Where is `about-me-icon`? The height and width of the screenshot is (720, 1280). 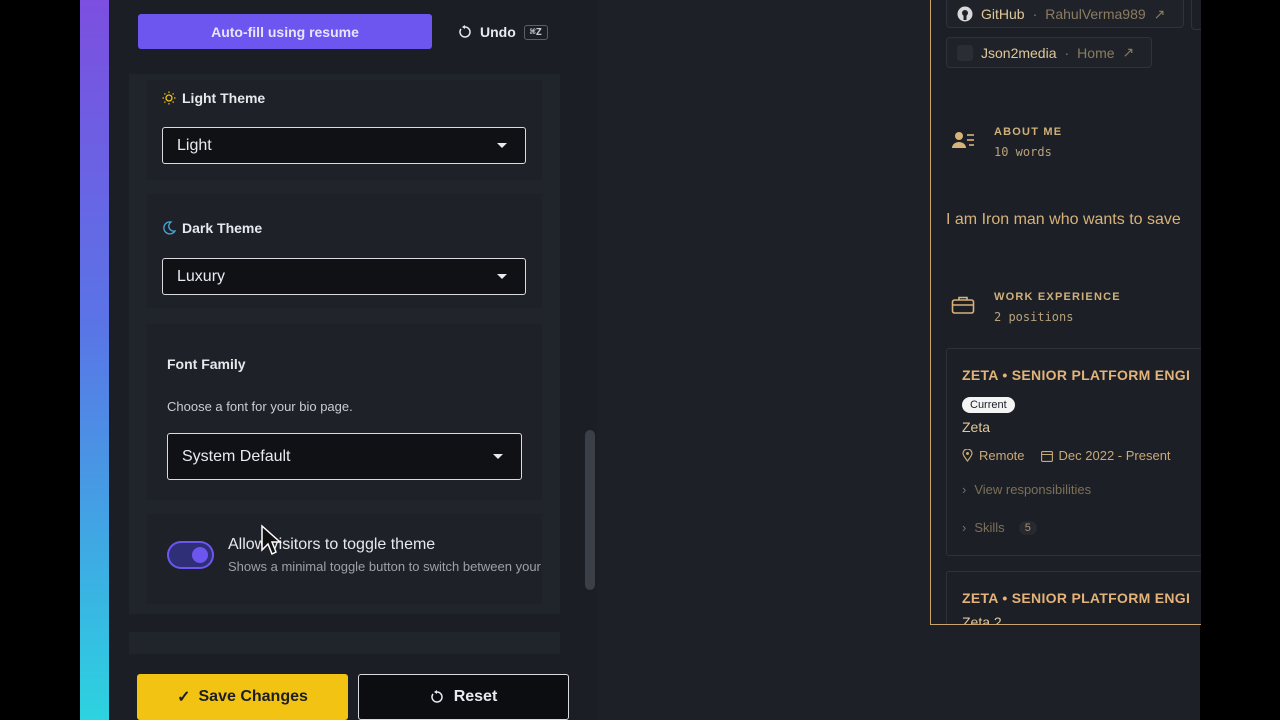
about-me-icon is located at coordinates (963, 140).